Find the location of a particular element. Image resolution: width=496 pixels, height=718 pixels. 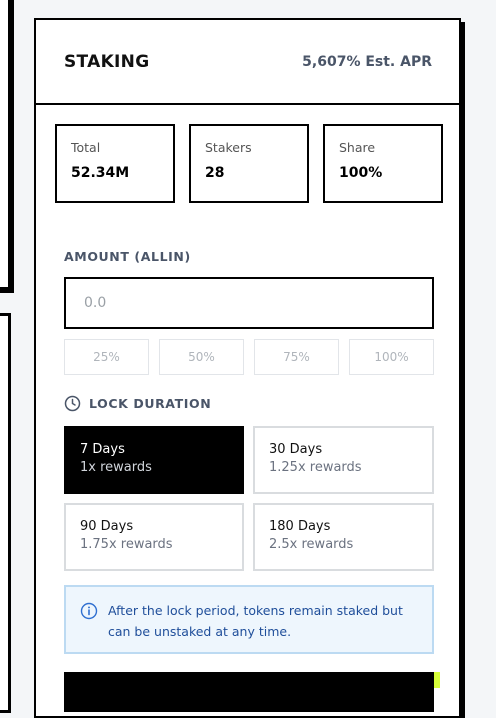

stat-value: 28 is located at coordinates (215, 173).